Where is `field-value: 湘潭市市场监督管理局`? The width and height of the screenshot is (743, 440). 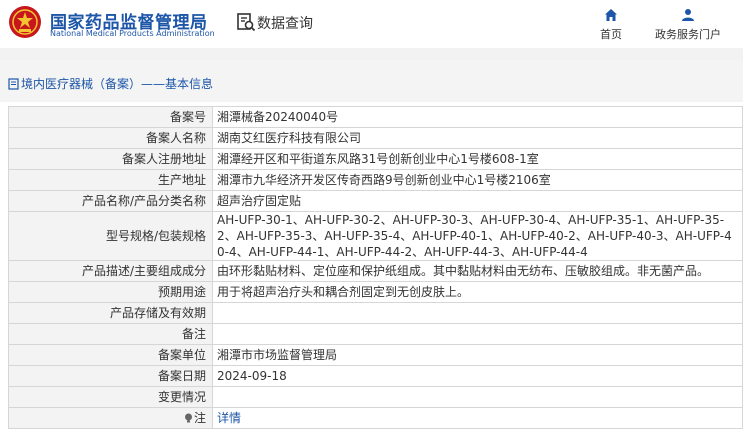 field-value: 湘潭市市场监督管理局 is located at coordinates (477, 355).